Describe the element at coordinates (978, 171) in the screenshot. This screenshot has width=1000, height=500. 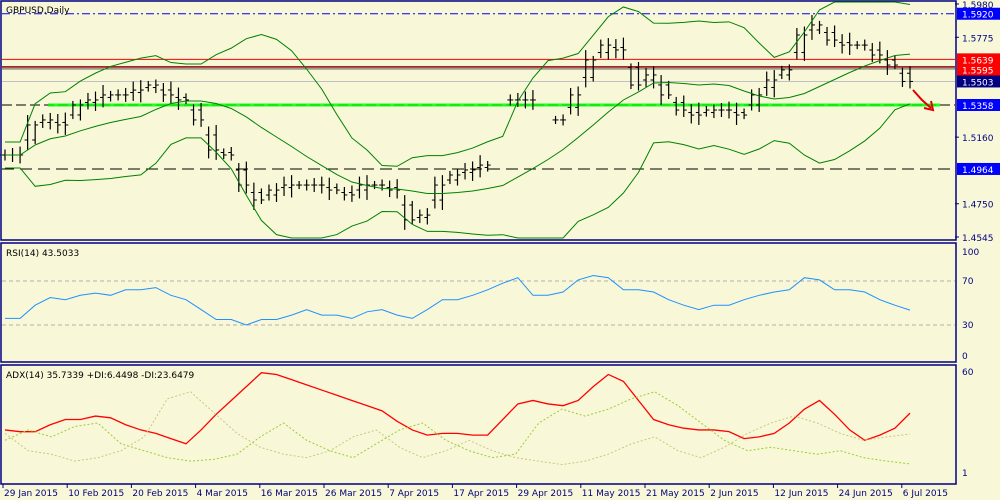
I see `price-level-label: 1.4964` at that location.